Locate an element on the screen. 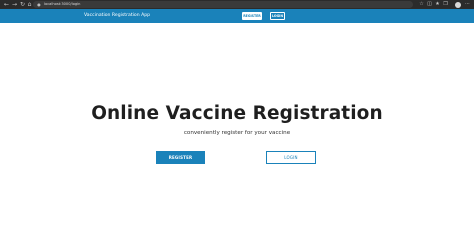  profile-icon is located at coordinates (458, 4).